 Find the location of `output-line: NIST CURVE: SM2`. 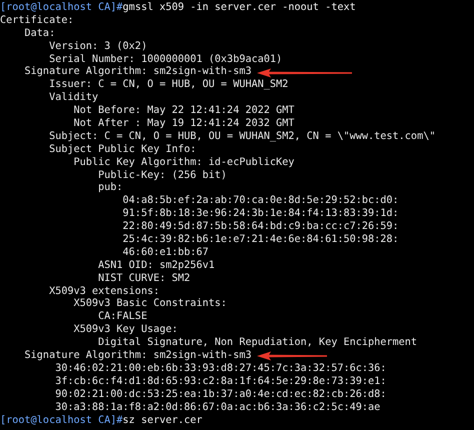

output-line: NIST CURVE: SM2 is located at coordinates (143, 279).